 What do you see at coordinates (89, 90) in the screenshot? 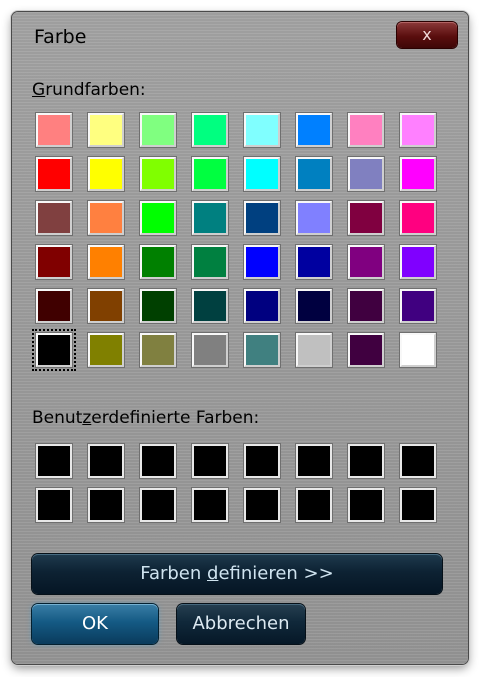
I see `basic-colors-label: Grundfarben:` at bounding box center [89, 90].